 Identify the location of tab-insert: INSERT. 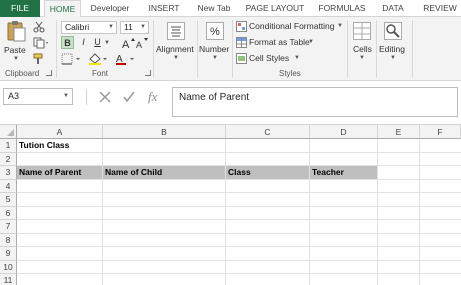
(164, 8).